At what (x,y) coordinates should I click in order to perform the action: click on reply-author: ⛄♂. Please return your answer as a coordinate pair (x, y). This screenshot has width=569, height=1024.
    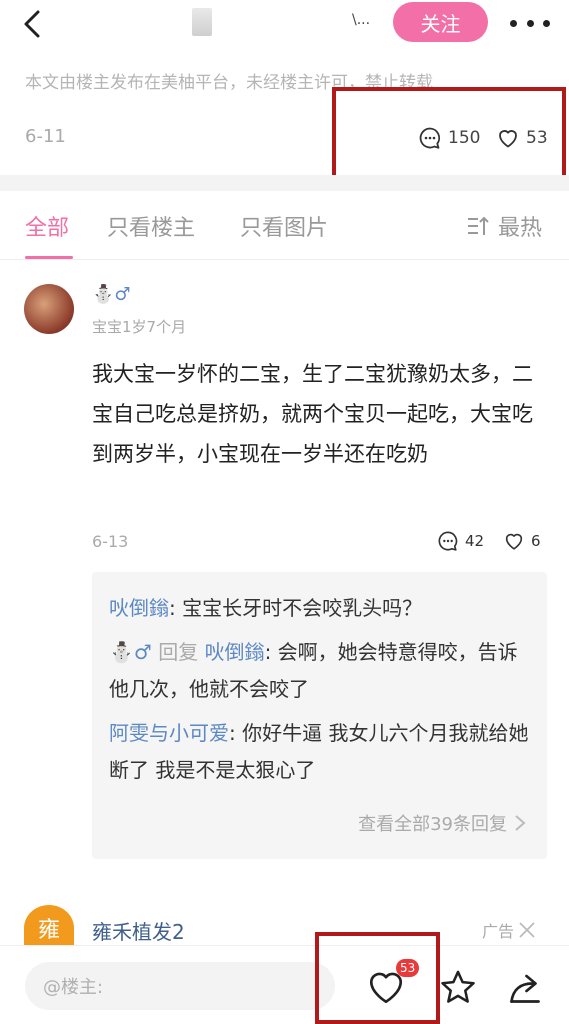
    Looking at the image, I should click on (130, 652).